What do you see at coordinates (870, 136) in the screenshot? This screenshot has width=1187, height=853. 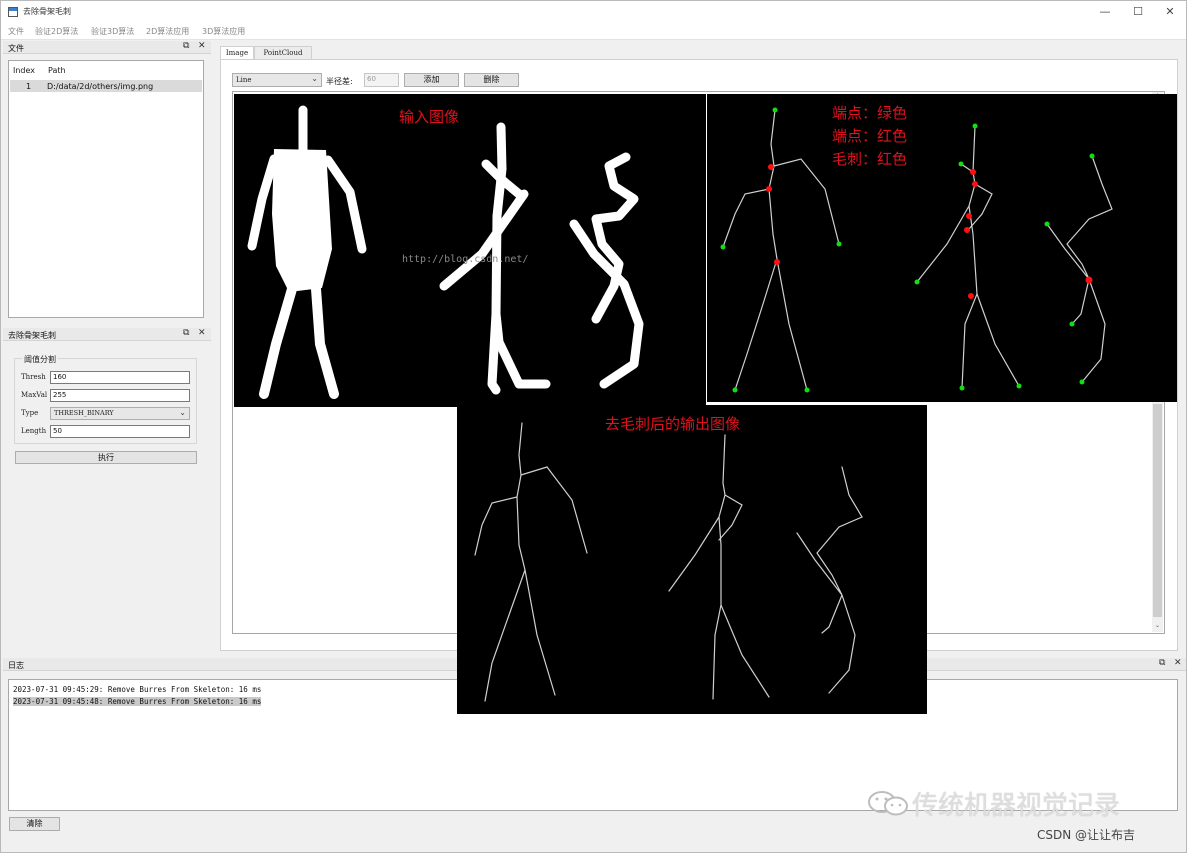 I see `legend-endpoint-red: 端点：红色` at bounding box center [870, 136].